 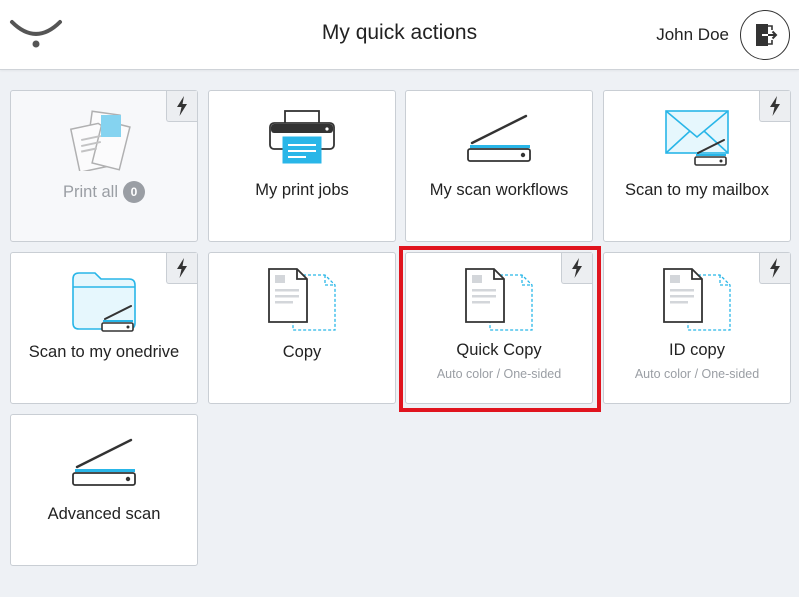 What do you see at coordinates (499, 350) in the screenshot?
I see `tile-label: Quick Copy` at bounding box center [499, 350].